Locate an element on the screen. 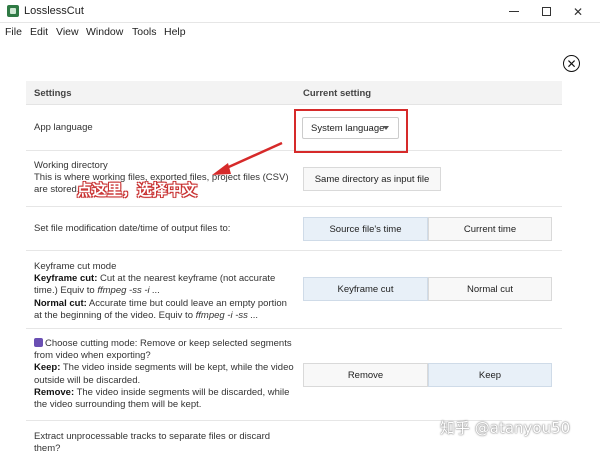 Image resolution: width=600 pixels, height=453 pixels. normal-cut-label: Normal cut: is located at coordinates (60, 303).